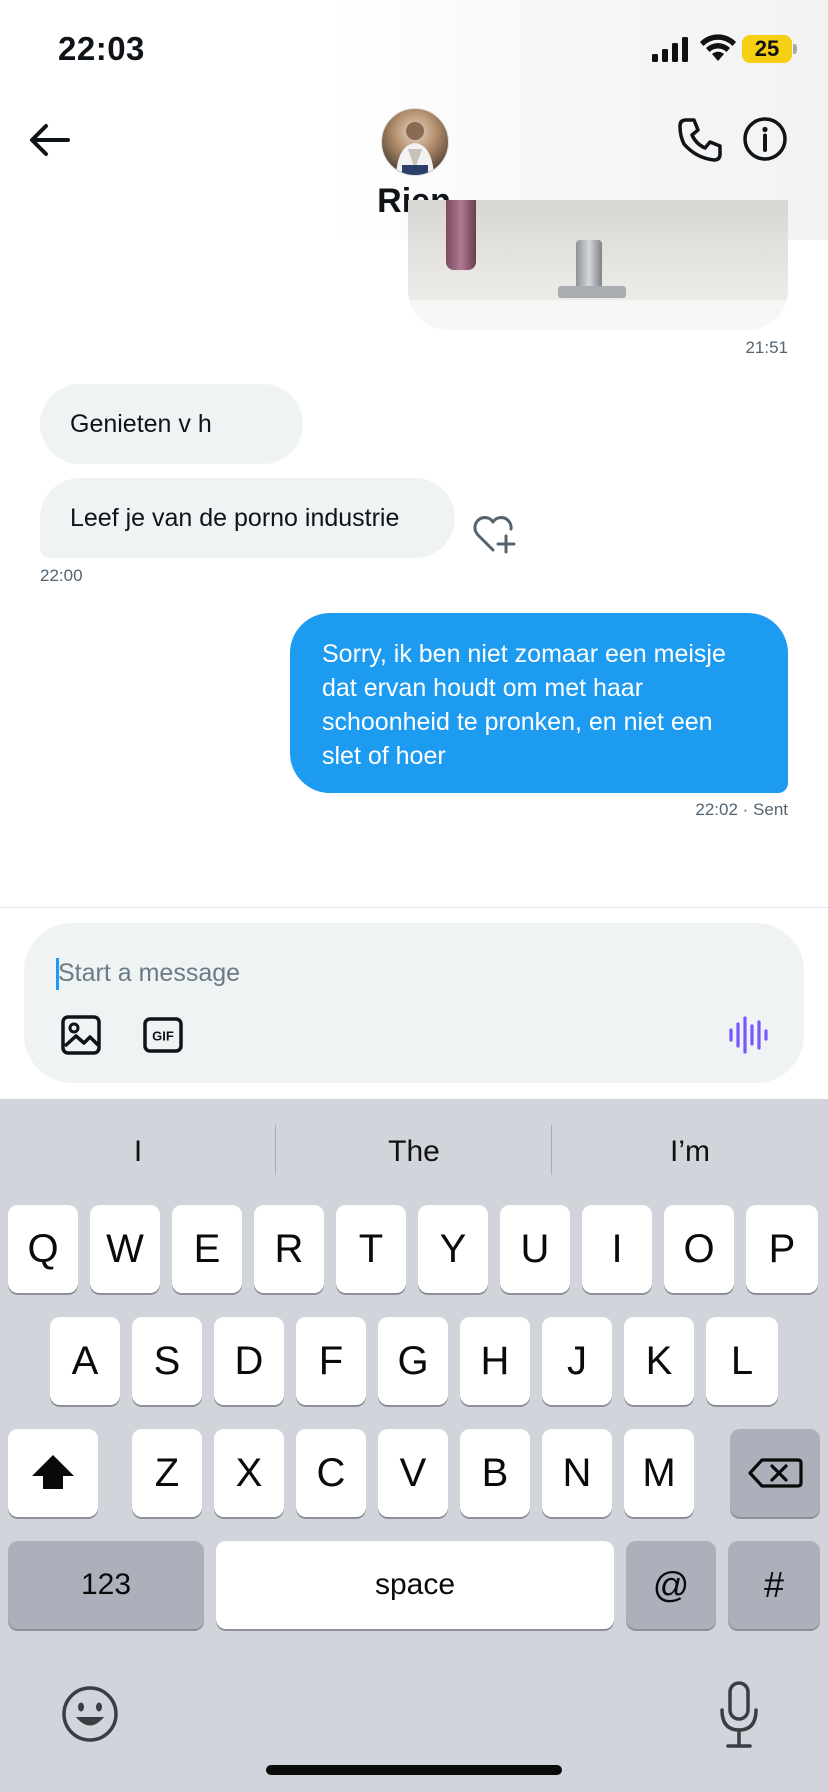 The height and width of the screenshot is (1792, 828). I want to click on photo-faucet, so click(589, 266).